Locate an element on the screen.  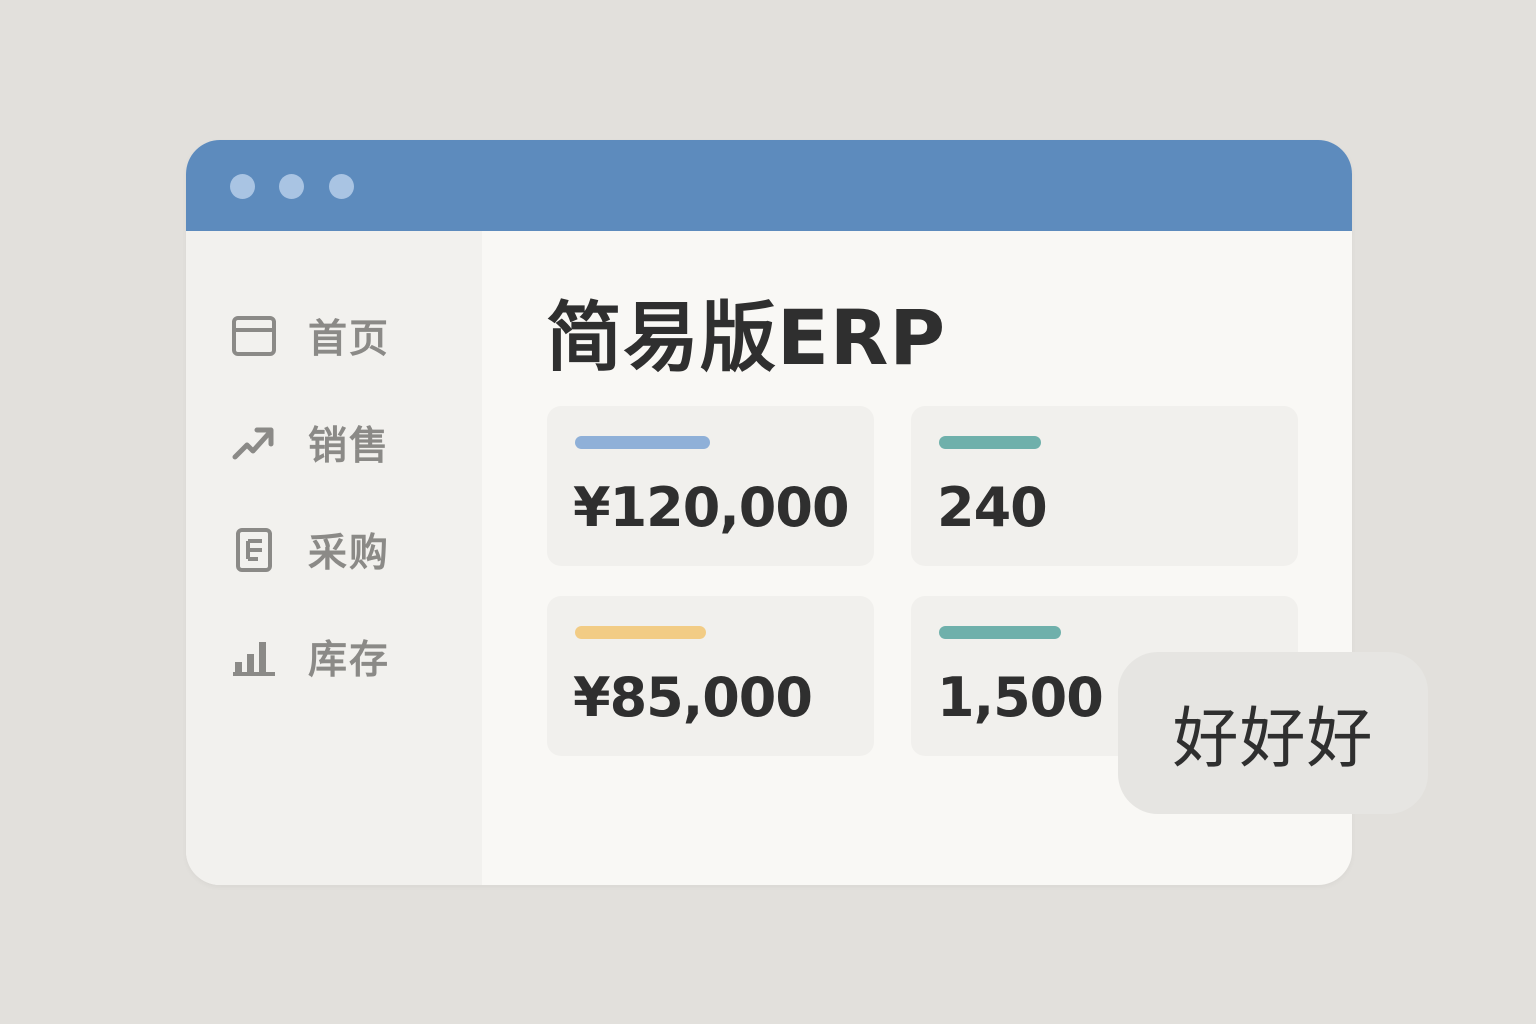
sidebar-item-label: 销售 is located at coordinates (349, 446).